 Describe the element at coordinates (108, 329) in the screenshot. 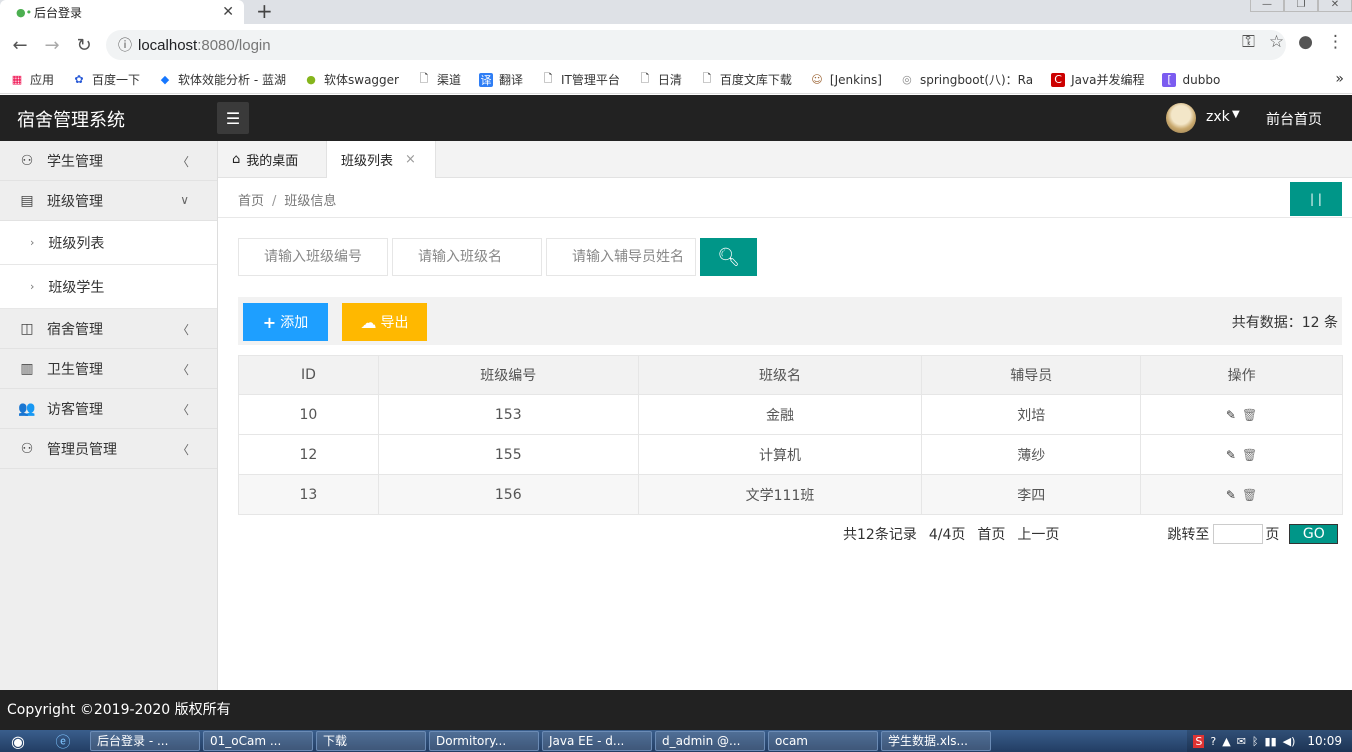

I see `sidebar-item-dorms: ◫ 宿舍管理 〈` at that location.